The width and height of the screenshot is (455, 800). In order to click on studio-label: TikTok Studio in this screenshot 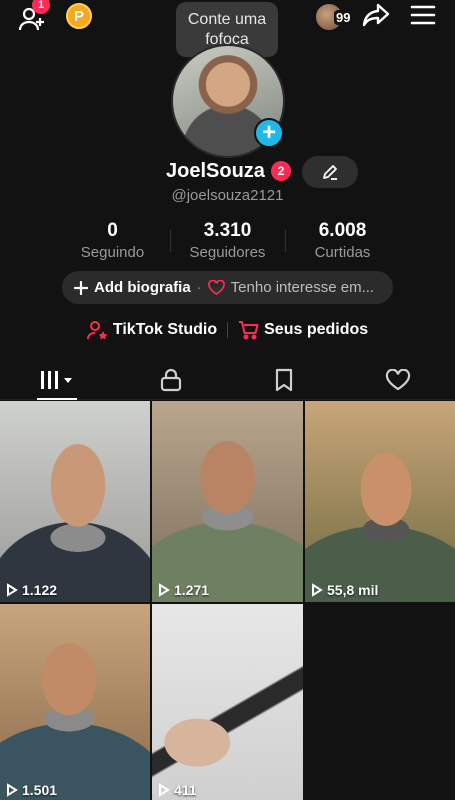, I will do `click(165, 329)`.